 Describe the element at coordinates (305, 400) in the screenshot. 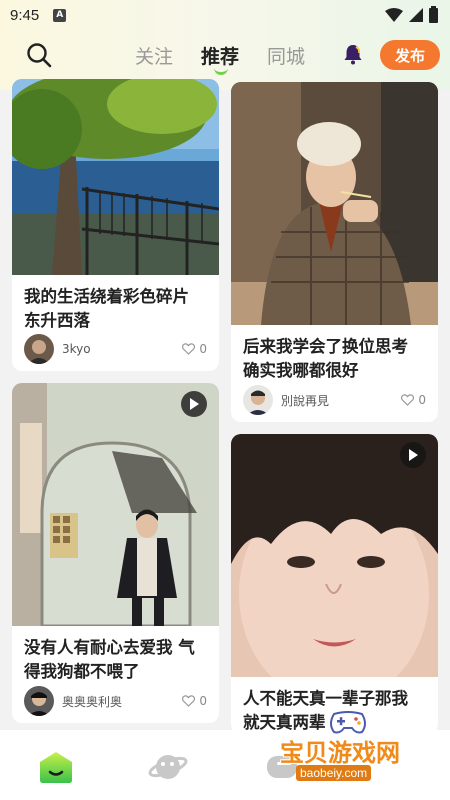

I see `author-name: 別說再見` at that location.